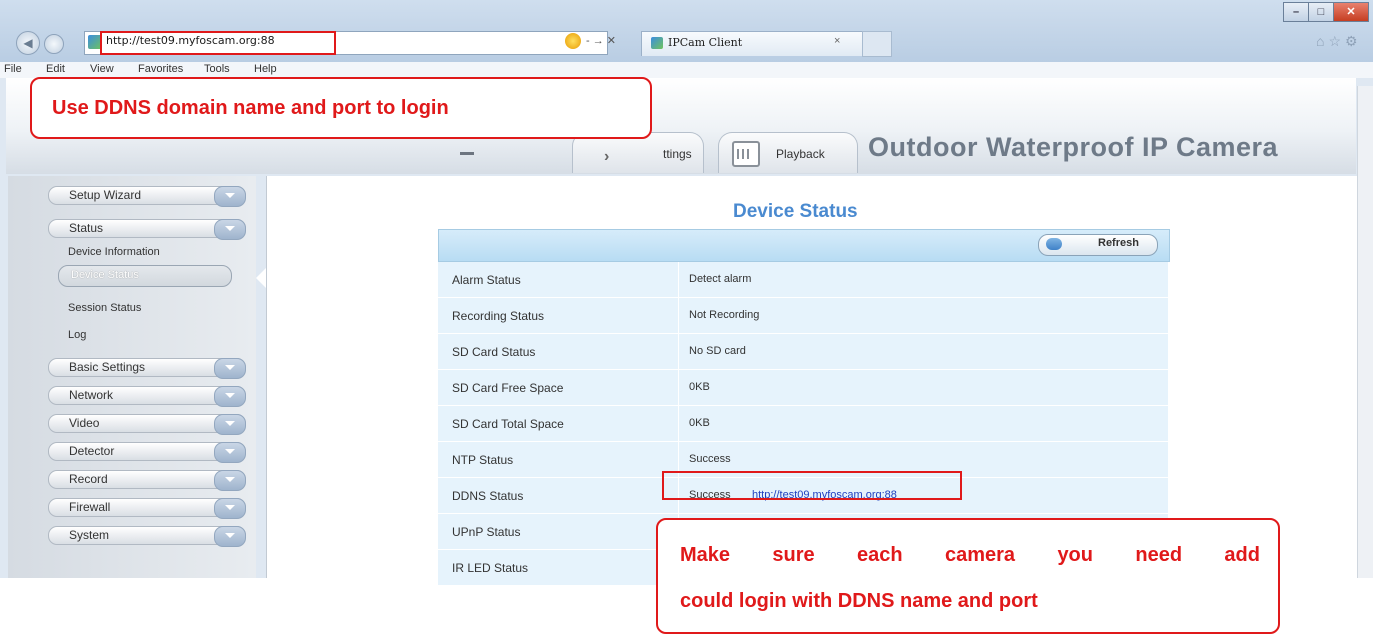 The height and width of the screenshot is (637, 1373). Describe the element at coordinates (601, 40) in the screenshot. I see `refresh-stop-controls: - → ✕` at that location.